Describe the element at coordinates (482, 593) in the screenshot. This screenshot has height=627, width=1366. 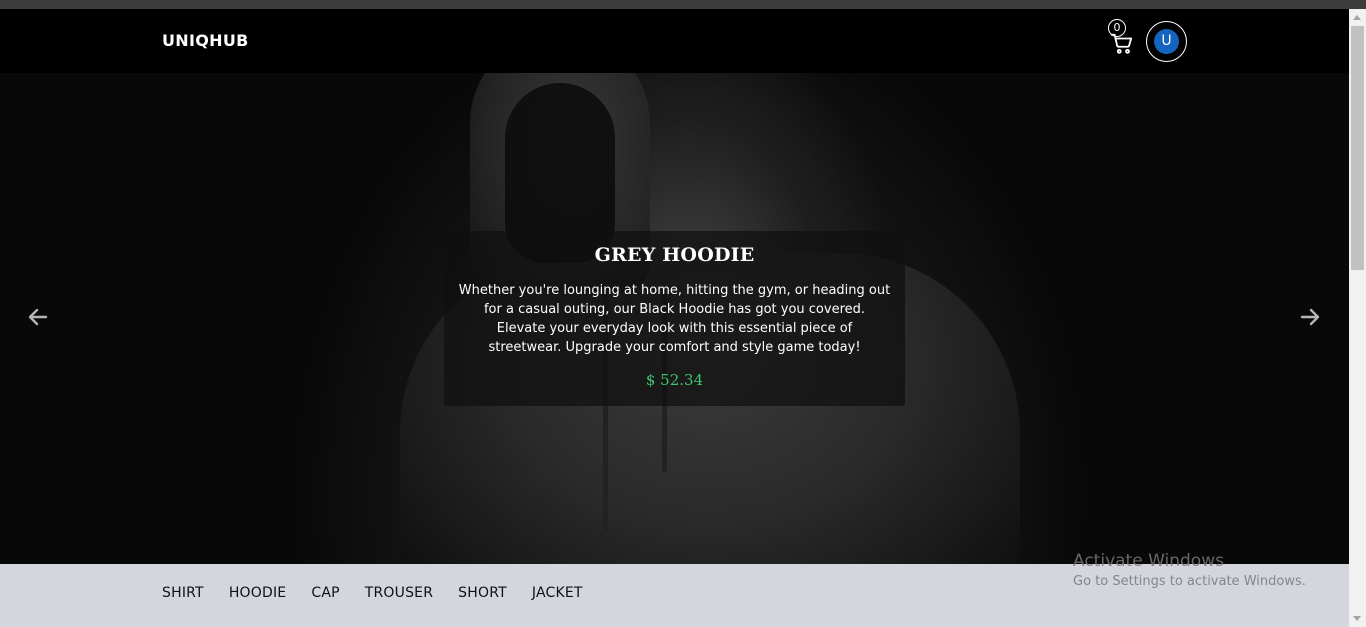
I see `category-short: SHORT` at that location.